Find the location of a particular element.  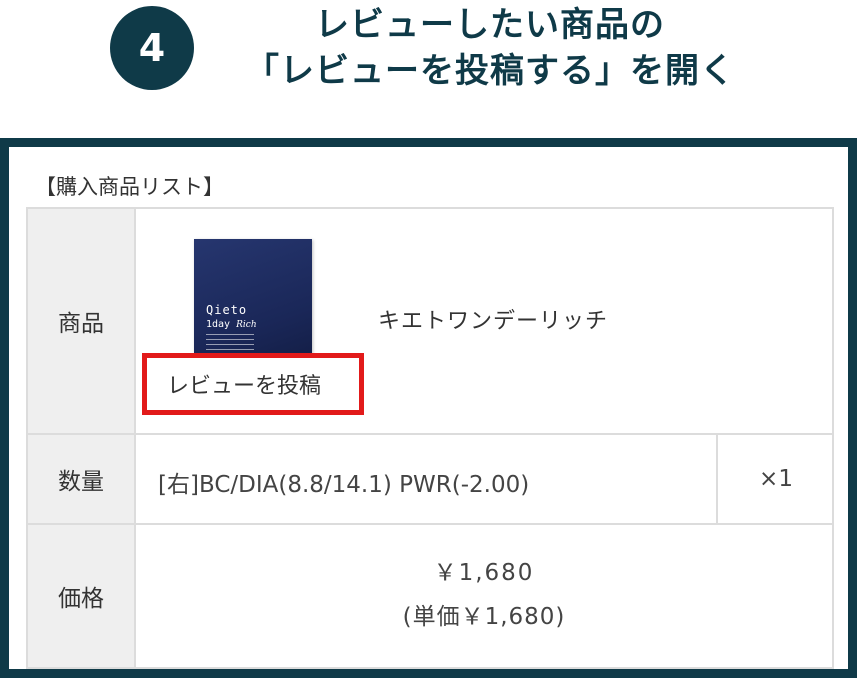

step-title: レビューしたい商品の 「レビューを投稿する」を開く is located at coordinates (490, 48).